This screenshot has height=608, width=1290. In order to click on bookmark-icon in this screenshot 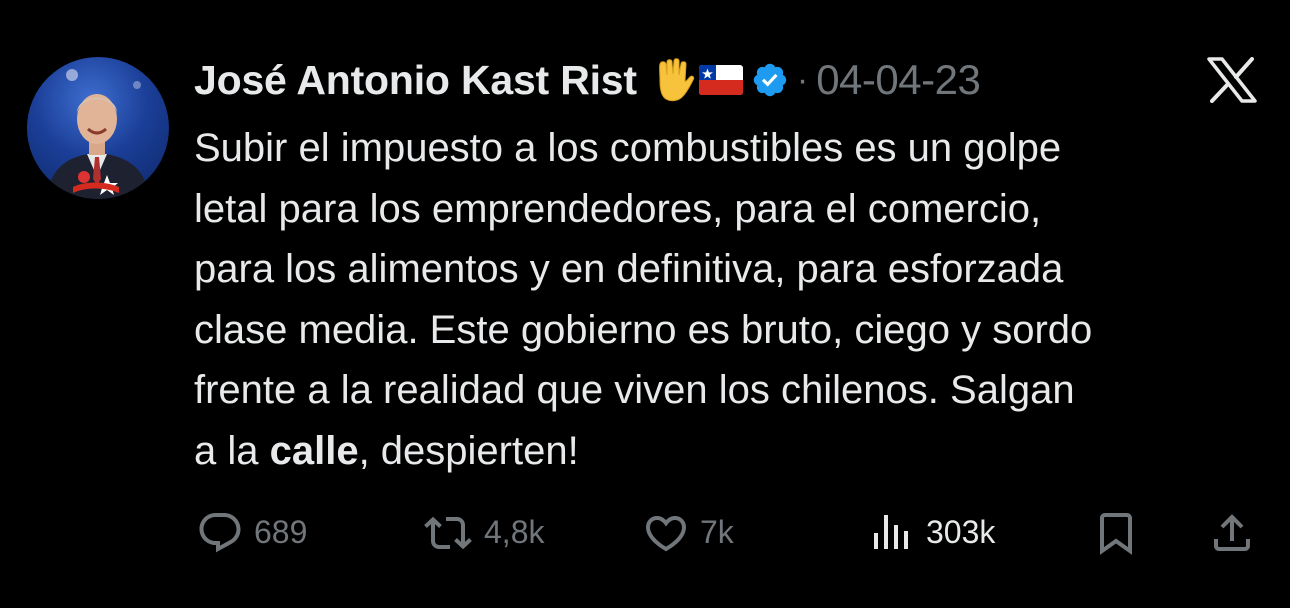, I will do `click(1116, 533)`.